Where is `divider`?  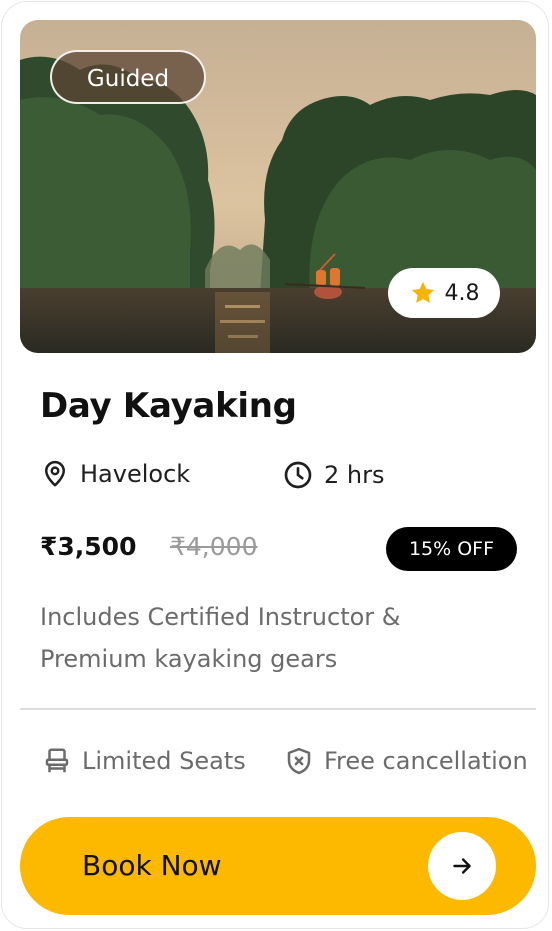 divider is located at coordinates (278, 709).